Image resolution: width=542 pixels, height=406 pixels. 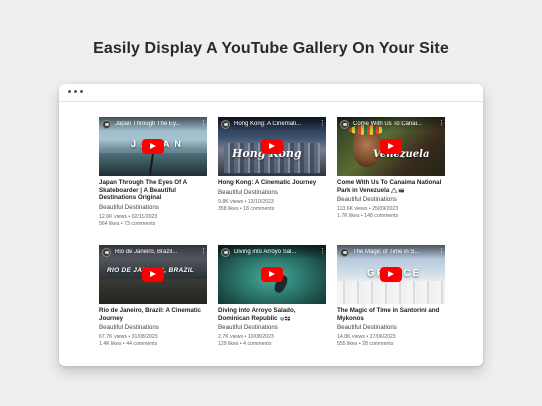 What do you see at coordinates (246, 337) in the screenshot?
I see `video-views-date: 2.7K views • 10/08/2023` at bounding box center [246, 337].